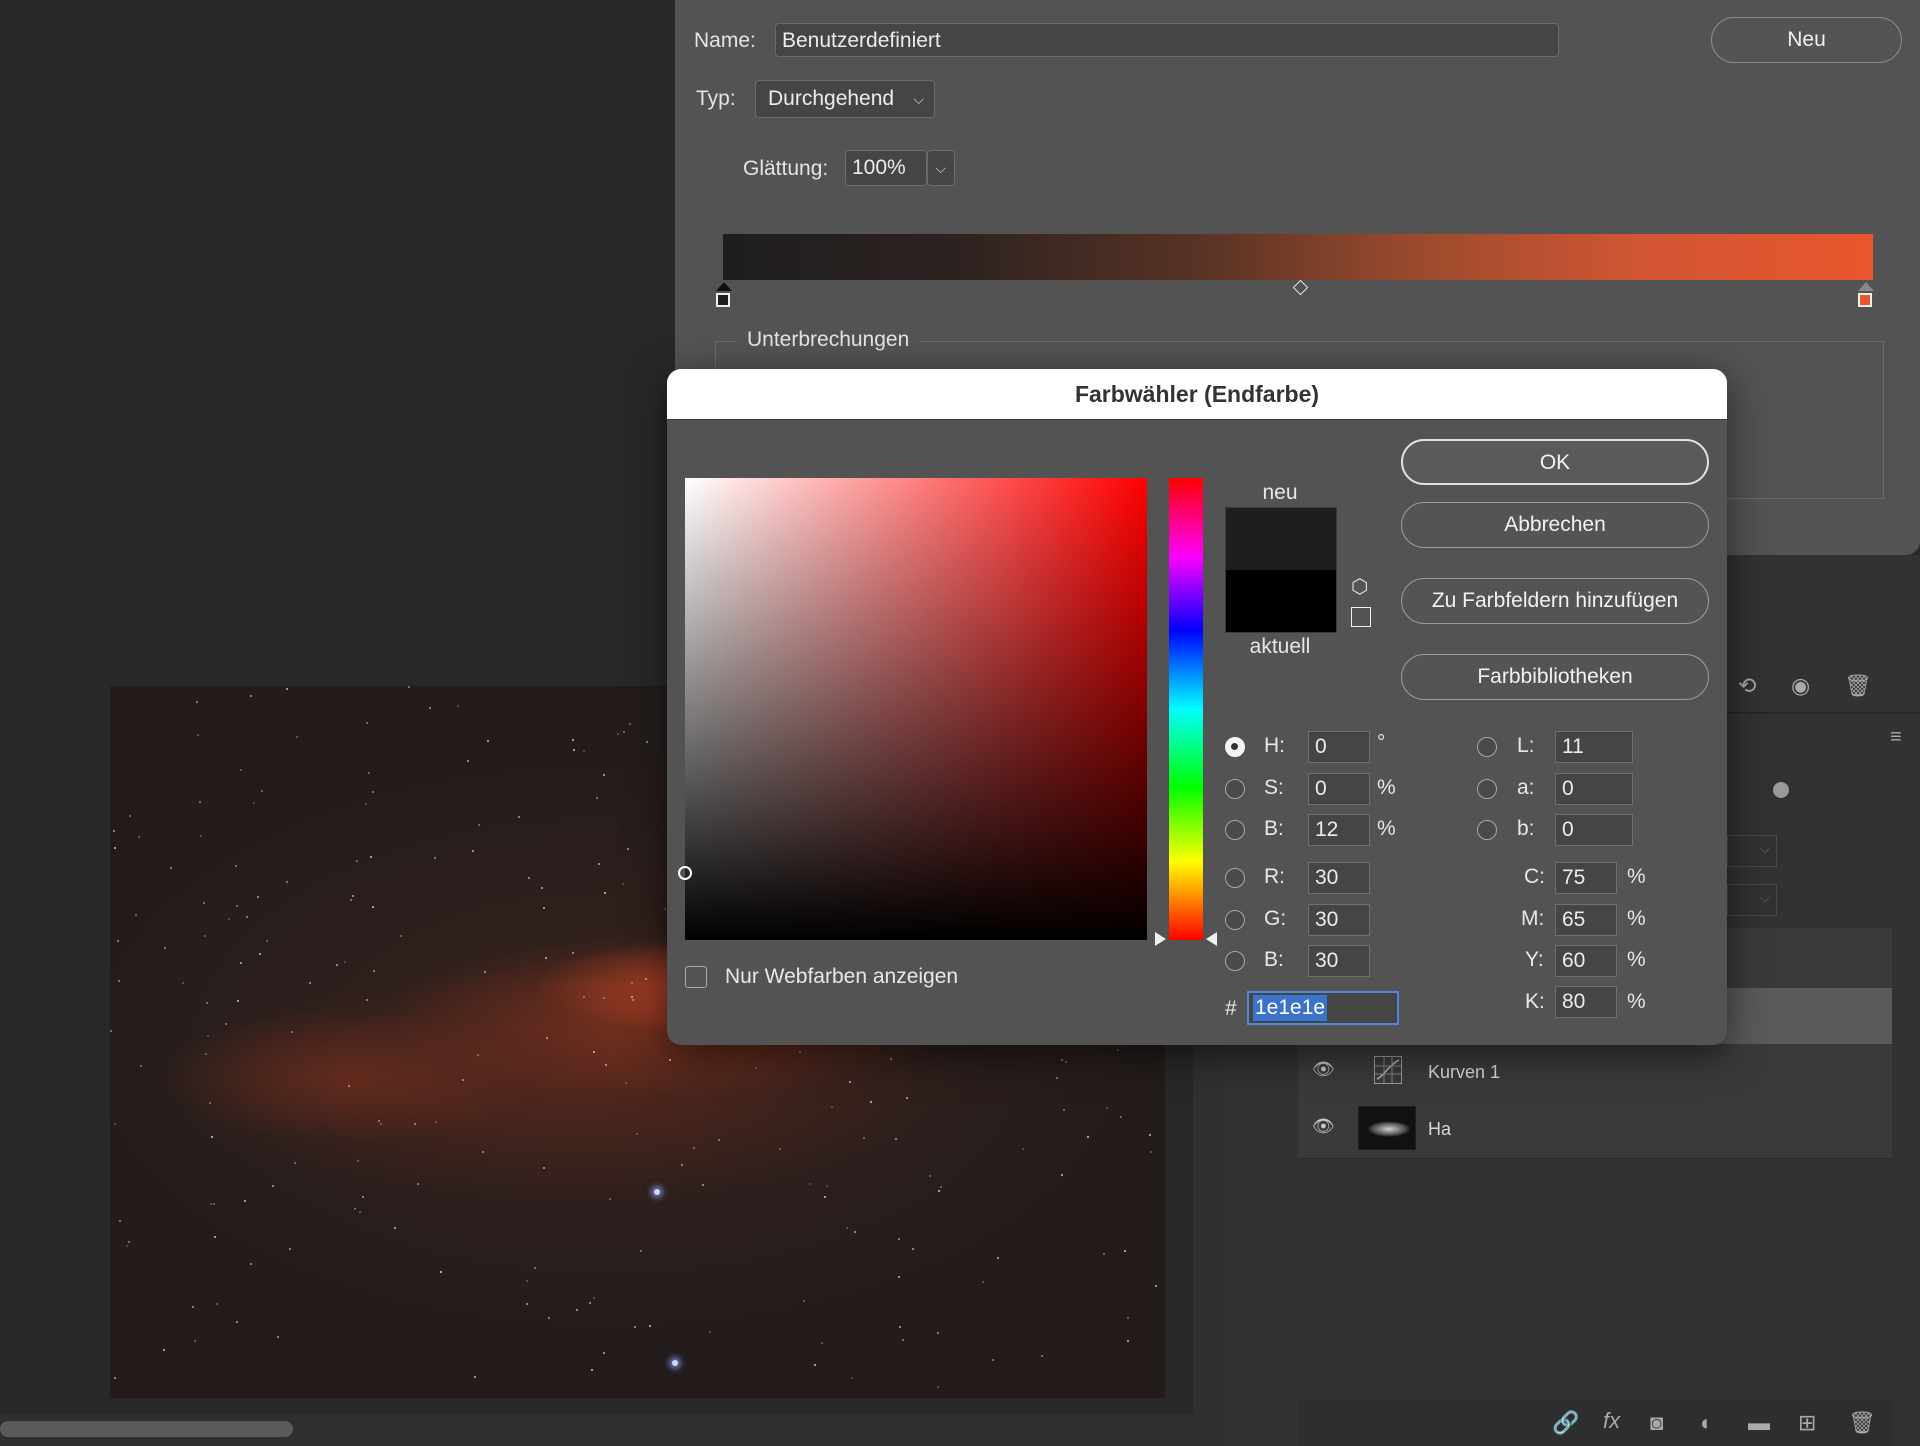 The height and width of the screenshot is (1446, 1920). I want to click on hue-slider-handle-left, so click(1160, 939).